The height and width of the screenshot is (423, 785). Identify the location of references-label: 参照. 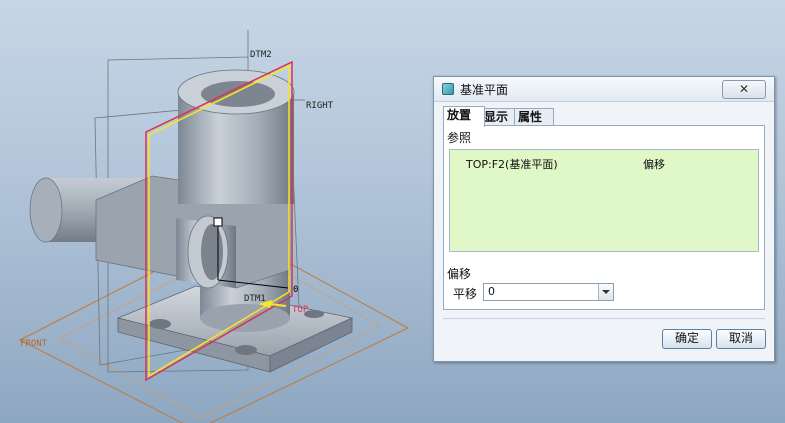
(459, 138).